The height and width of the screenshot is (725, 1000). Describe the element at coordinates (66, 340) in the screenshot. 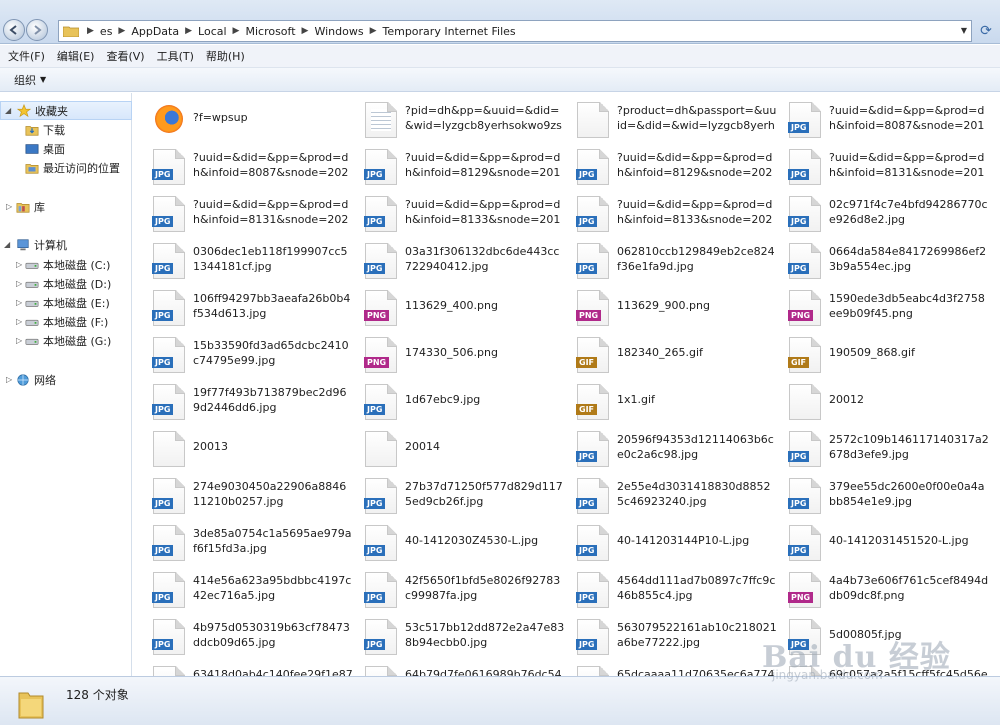

I see `nav-drive: ▷ 本地磁盘 (G:)` at that location.